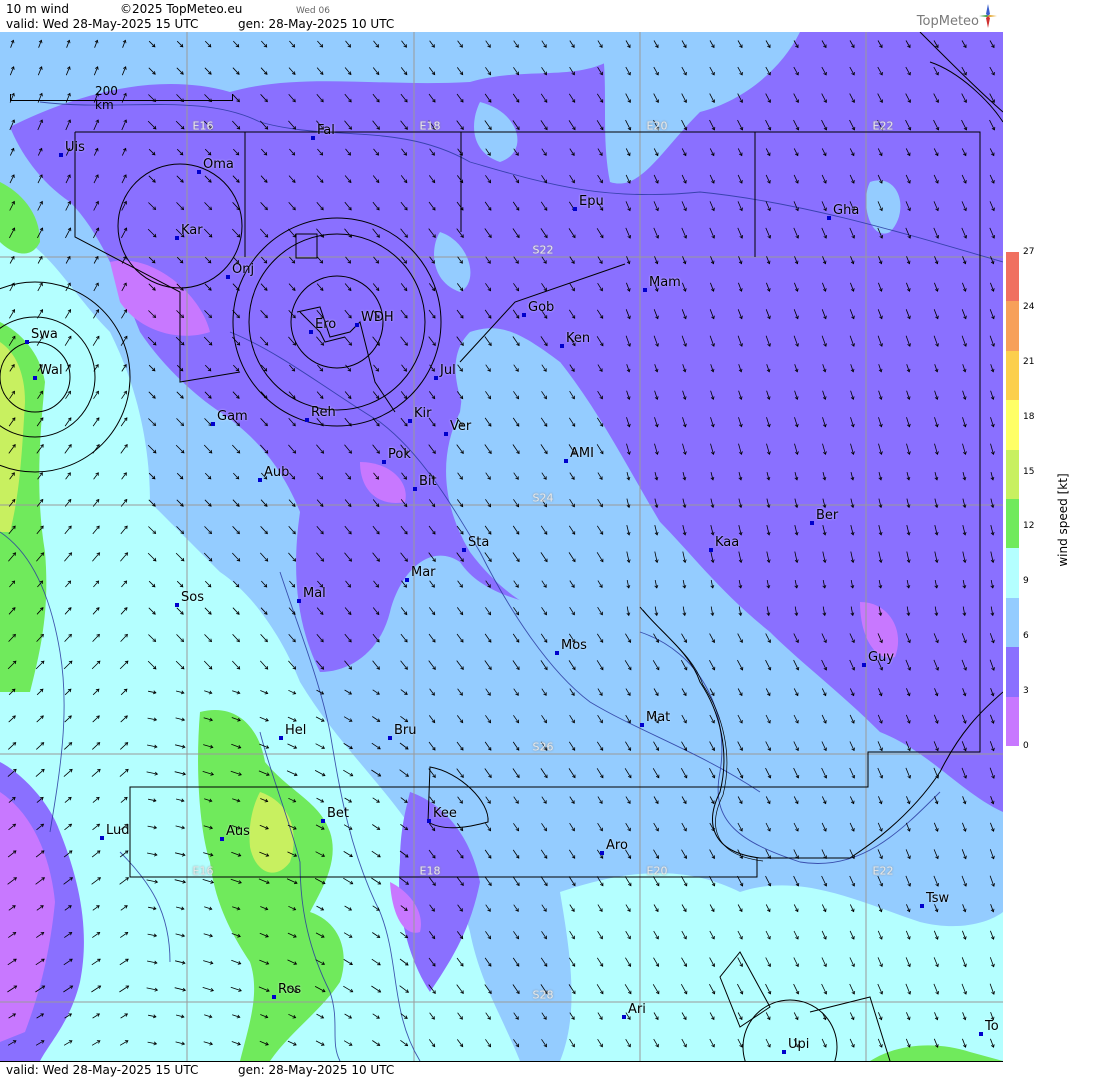  Describe the element at coordinates (727, 542) in the screenshot. I see `city-label: Kaa` at that location.